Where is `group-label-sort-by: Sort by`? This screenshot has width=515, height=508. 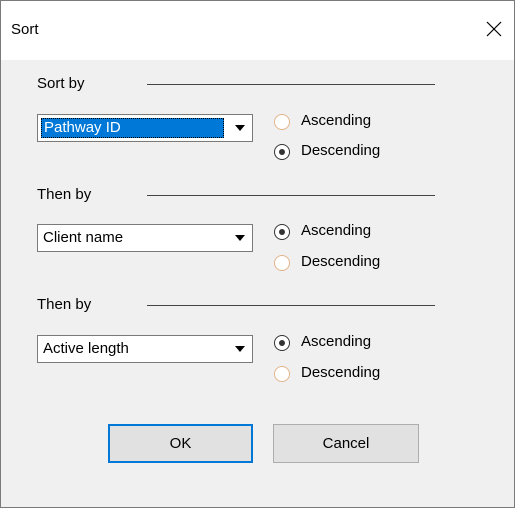
group-label-sort-by: Sort by is located at coordinates (61, 83).